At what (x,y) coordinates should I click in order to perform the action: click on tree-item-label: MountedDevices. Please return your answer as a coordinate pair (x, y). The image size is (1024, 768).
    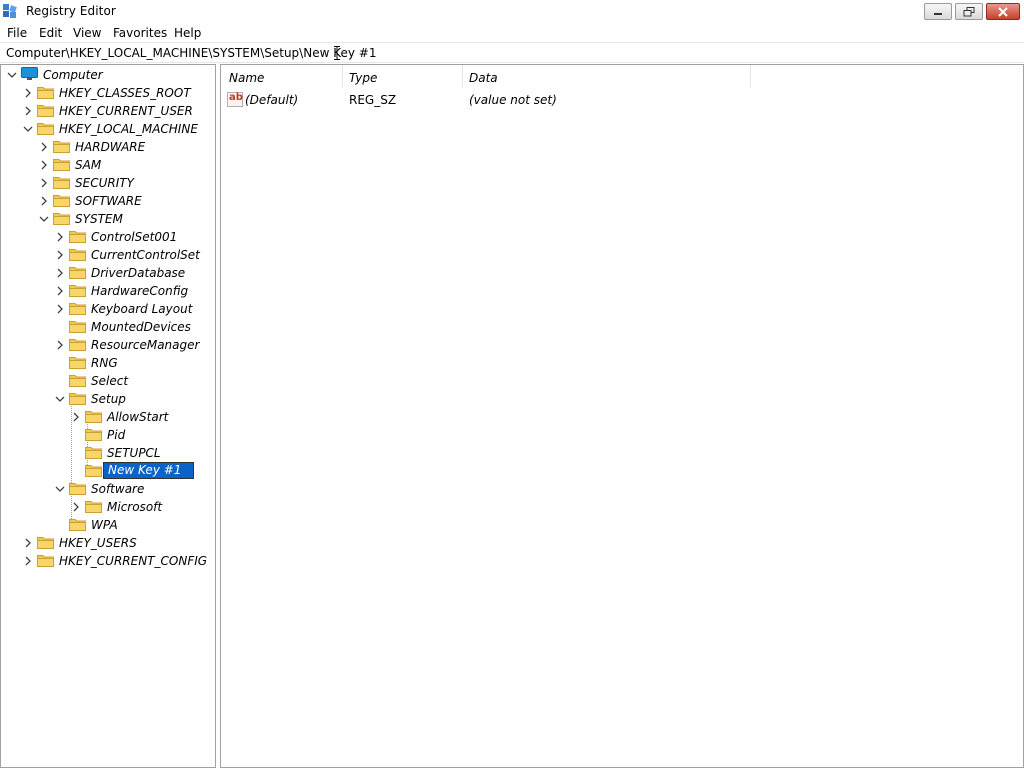
    Looking at the image, I should click on (141, 327).